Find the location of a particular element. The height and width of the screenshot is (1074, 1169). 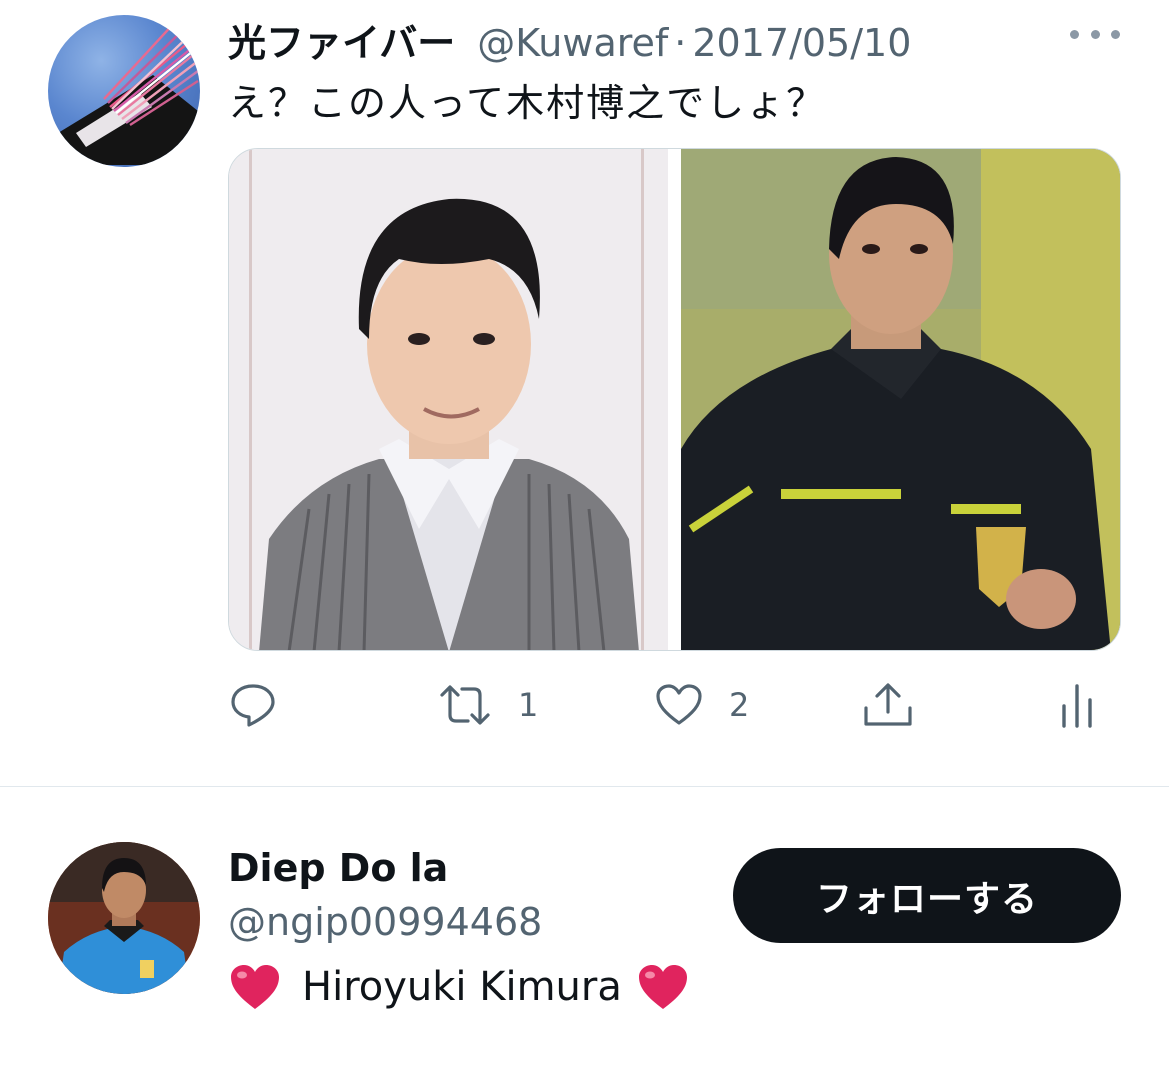

analytics-icon is located at coordinates (1077, 706).